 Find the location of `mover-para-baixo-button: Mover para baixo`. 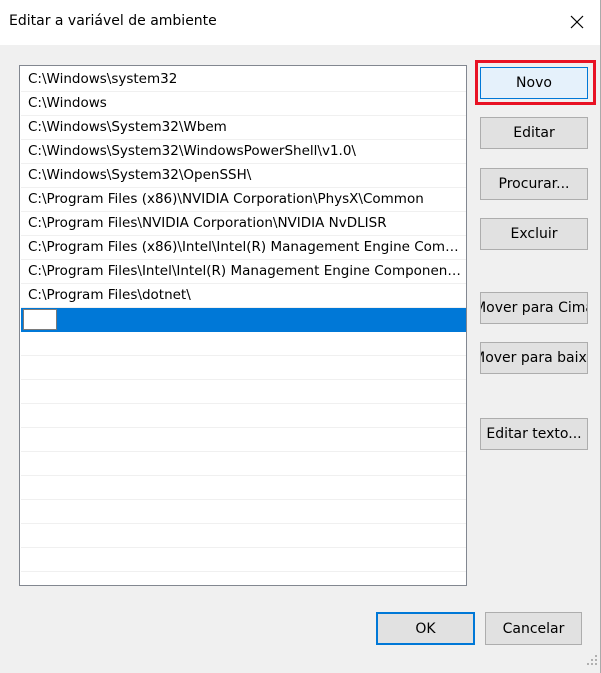

mover-para-baixo-button: Mover para baixo is located at coordinates (534, 358).